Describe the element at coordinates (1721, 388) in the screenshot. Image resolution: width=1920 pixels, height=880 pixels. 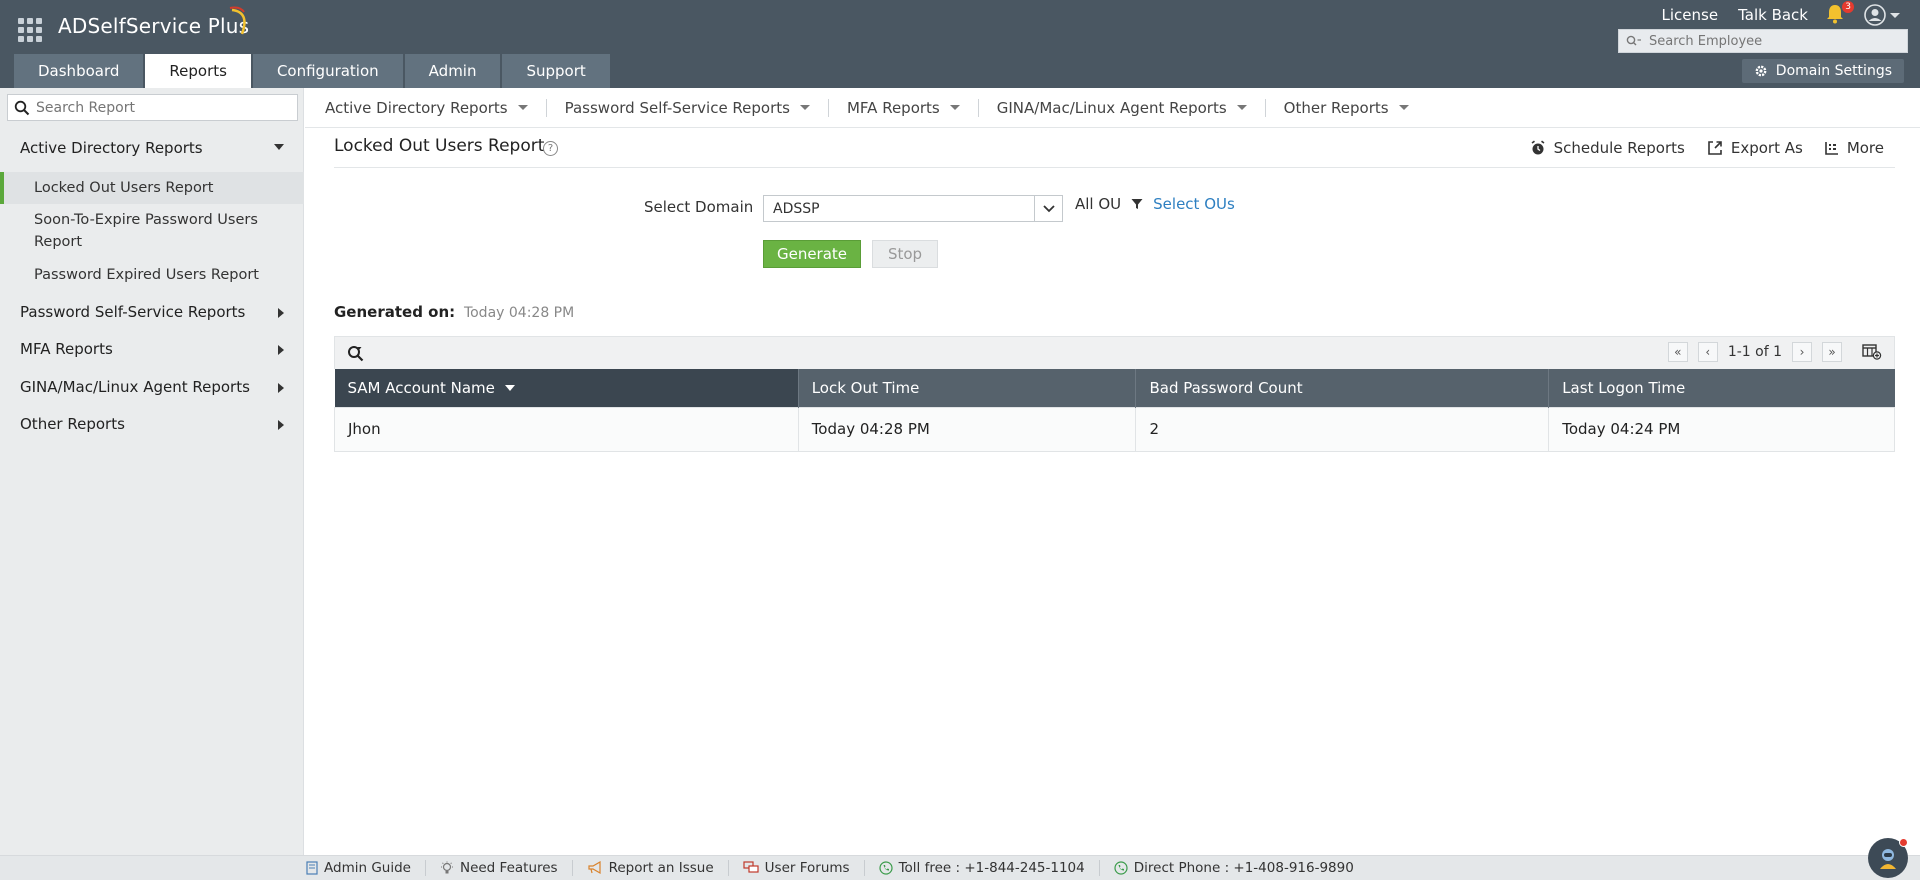
I see `column-header-last-logon-time: Last Logon Time` at that location.